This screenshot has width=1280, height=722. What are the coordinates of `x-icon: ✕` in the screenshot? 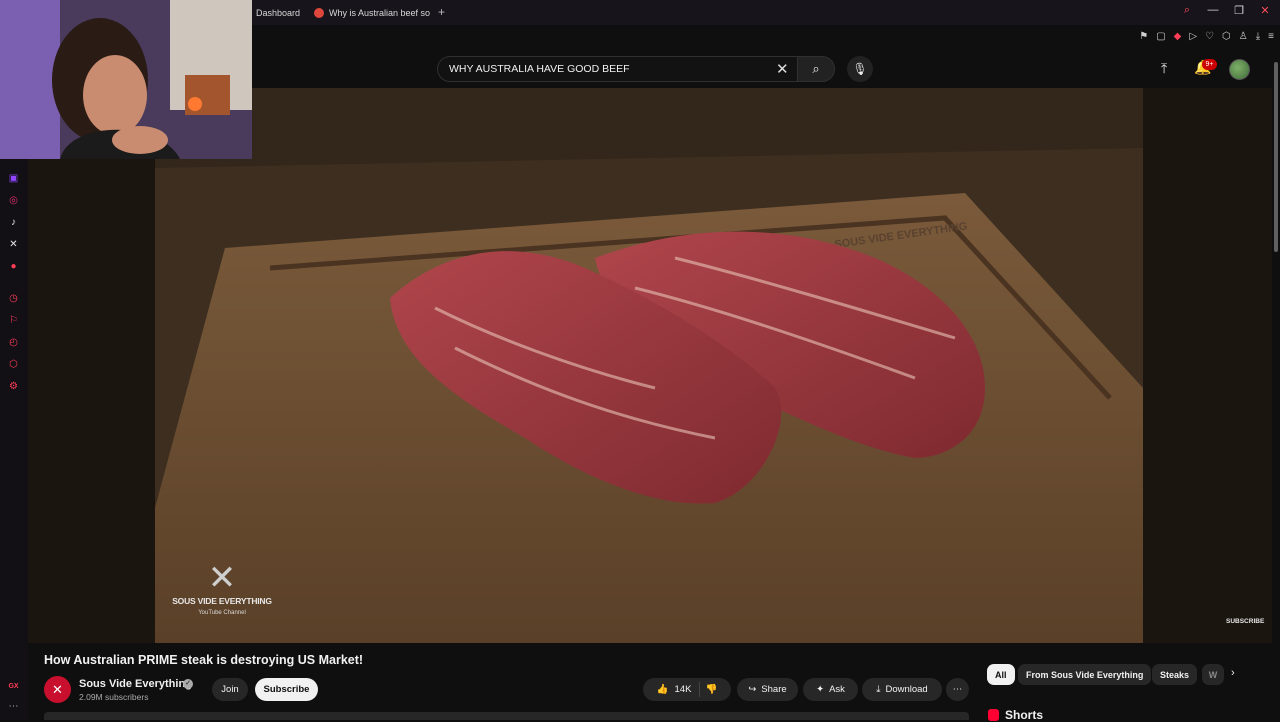 It's located at (13, 244).